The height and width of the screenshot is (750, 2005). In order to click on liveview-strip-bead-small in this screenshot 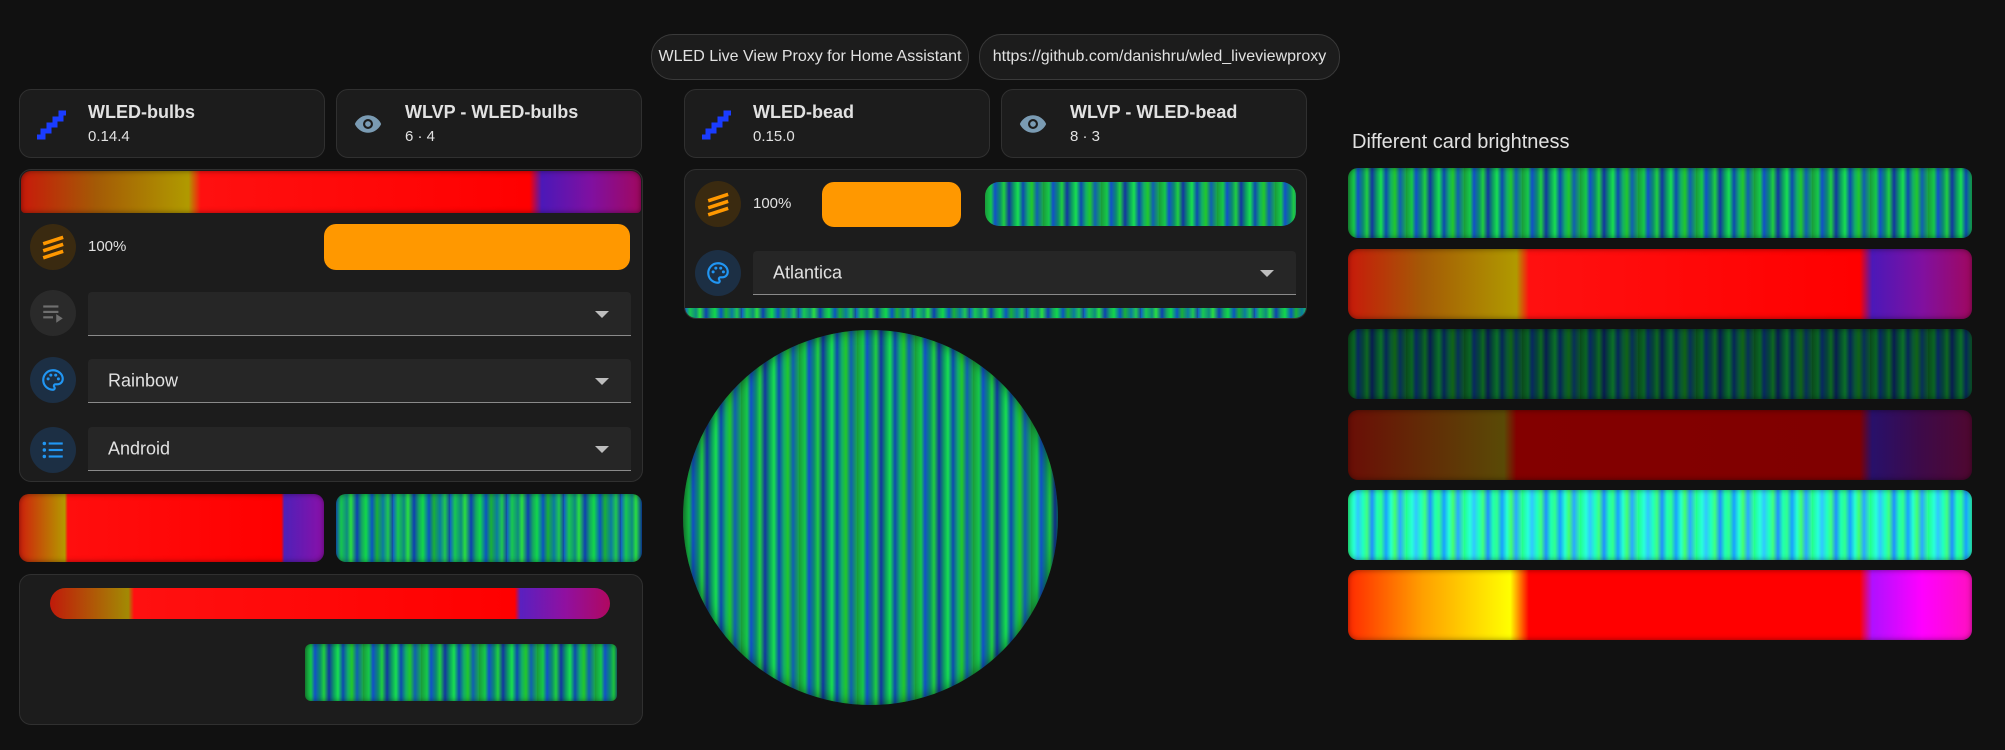, I will do `click(489, 528)`.